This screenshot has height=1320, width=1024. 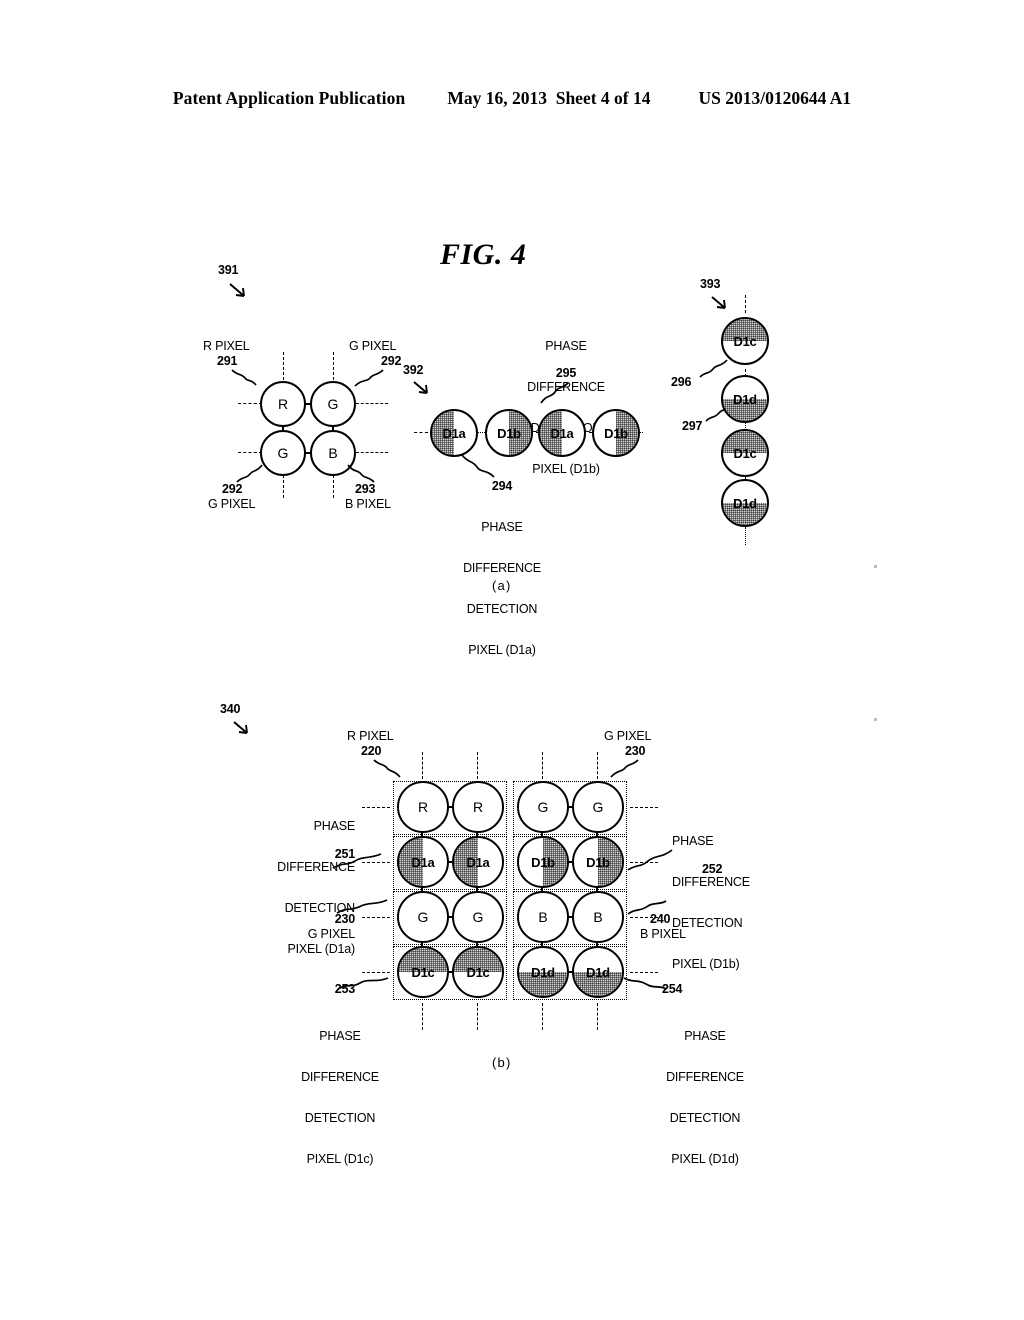 I want to click on guide-line-col393-bottom, so click(x=745, y=536).